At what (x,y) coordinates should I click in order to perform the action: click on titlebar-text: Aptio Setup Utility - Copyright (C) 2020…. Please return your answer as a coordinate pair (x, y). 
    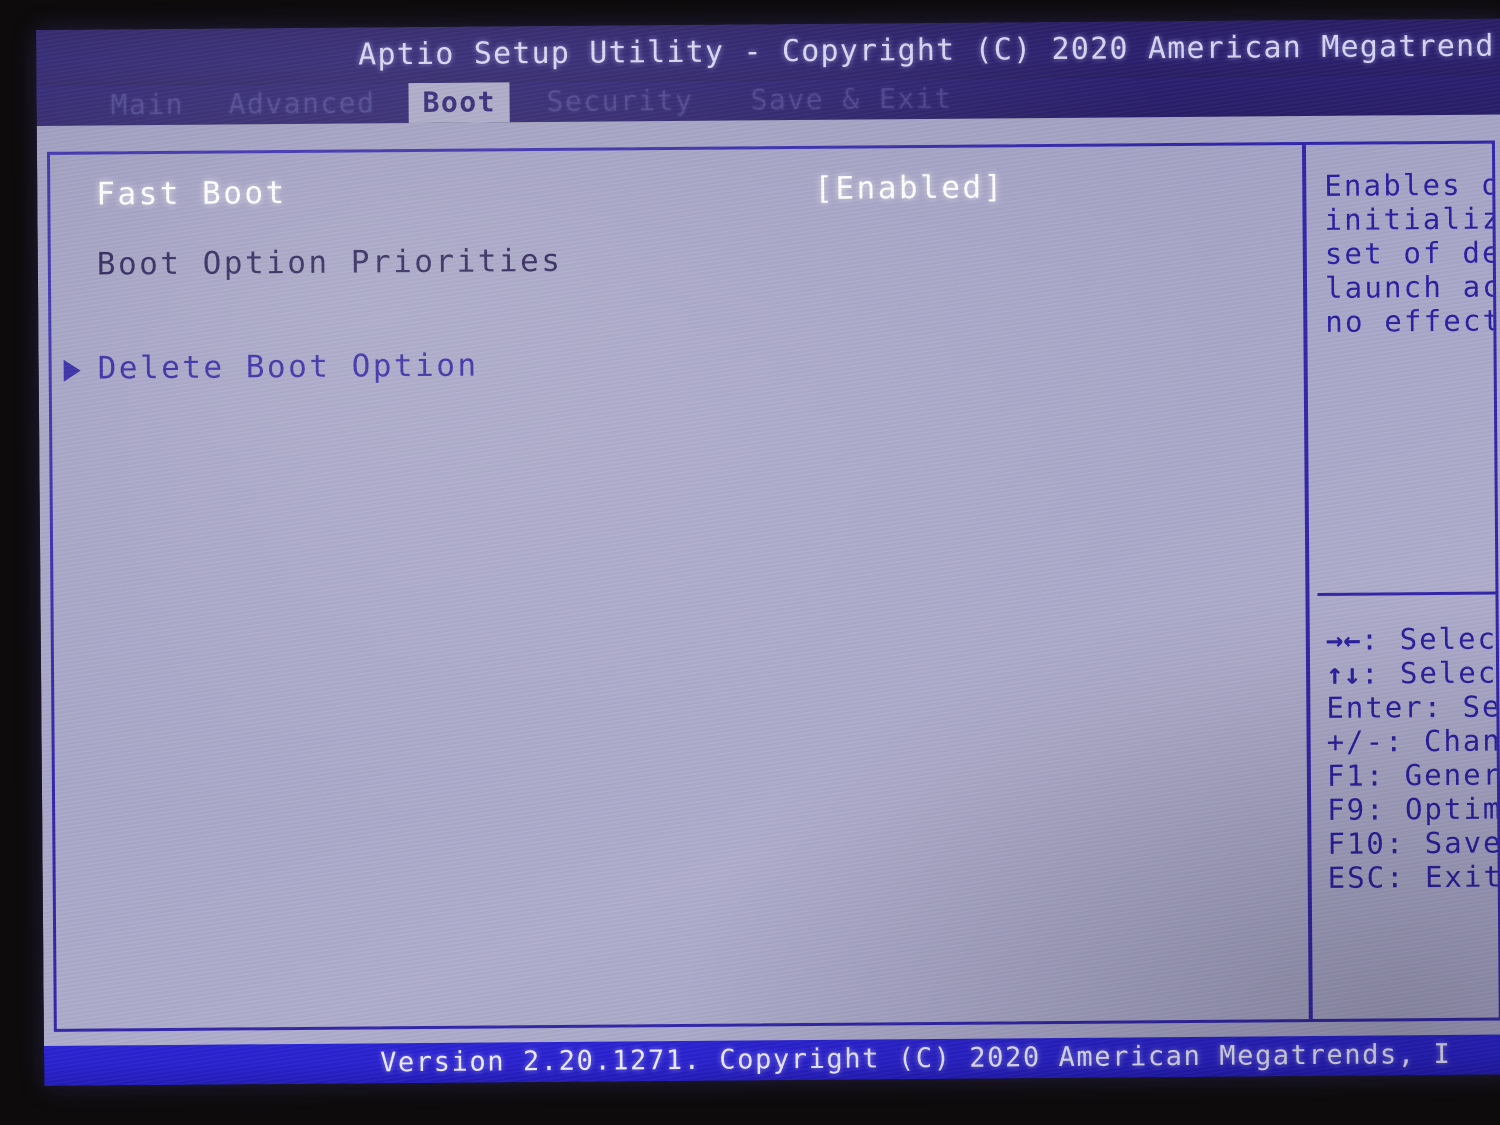
    Looking at the image, I should click on (926, 50).